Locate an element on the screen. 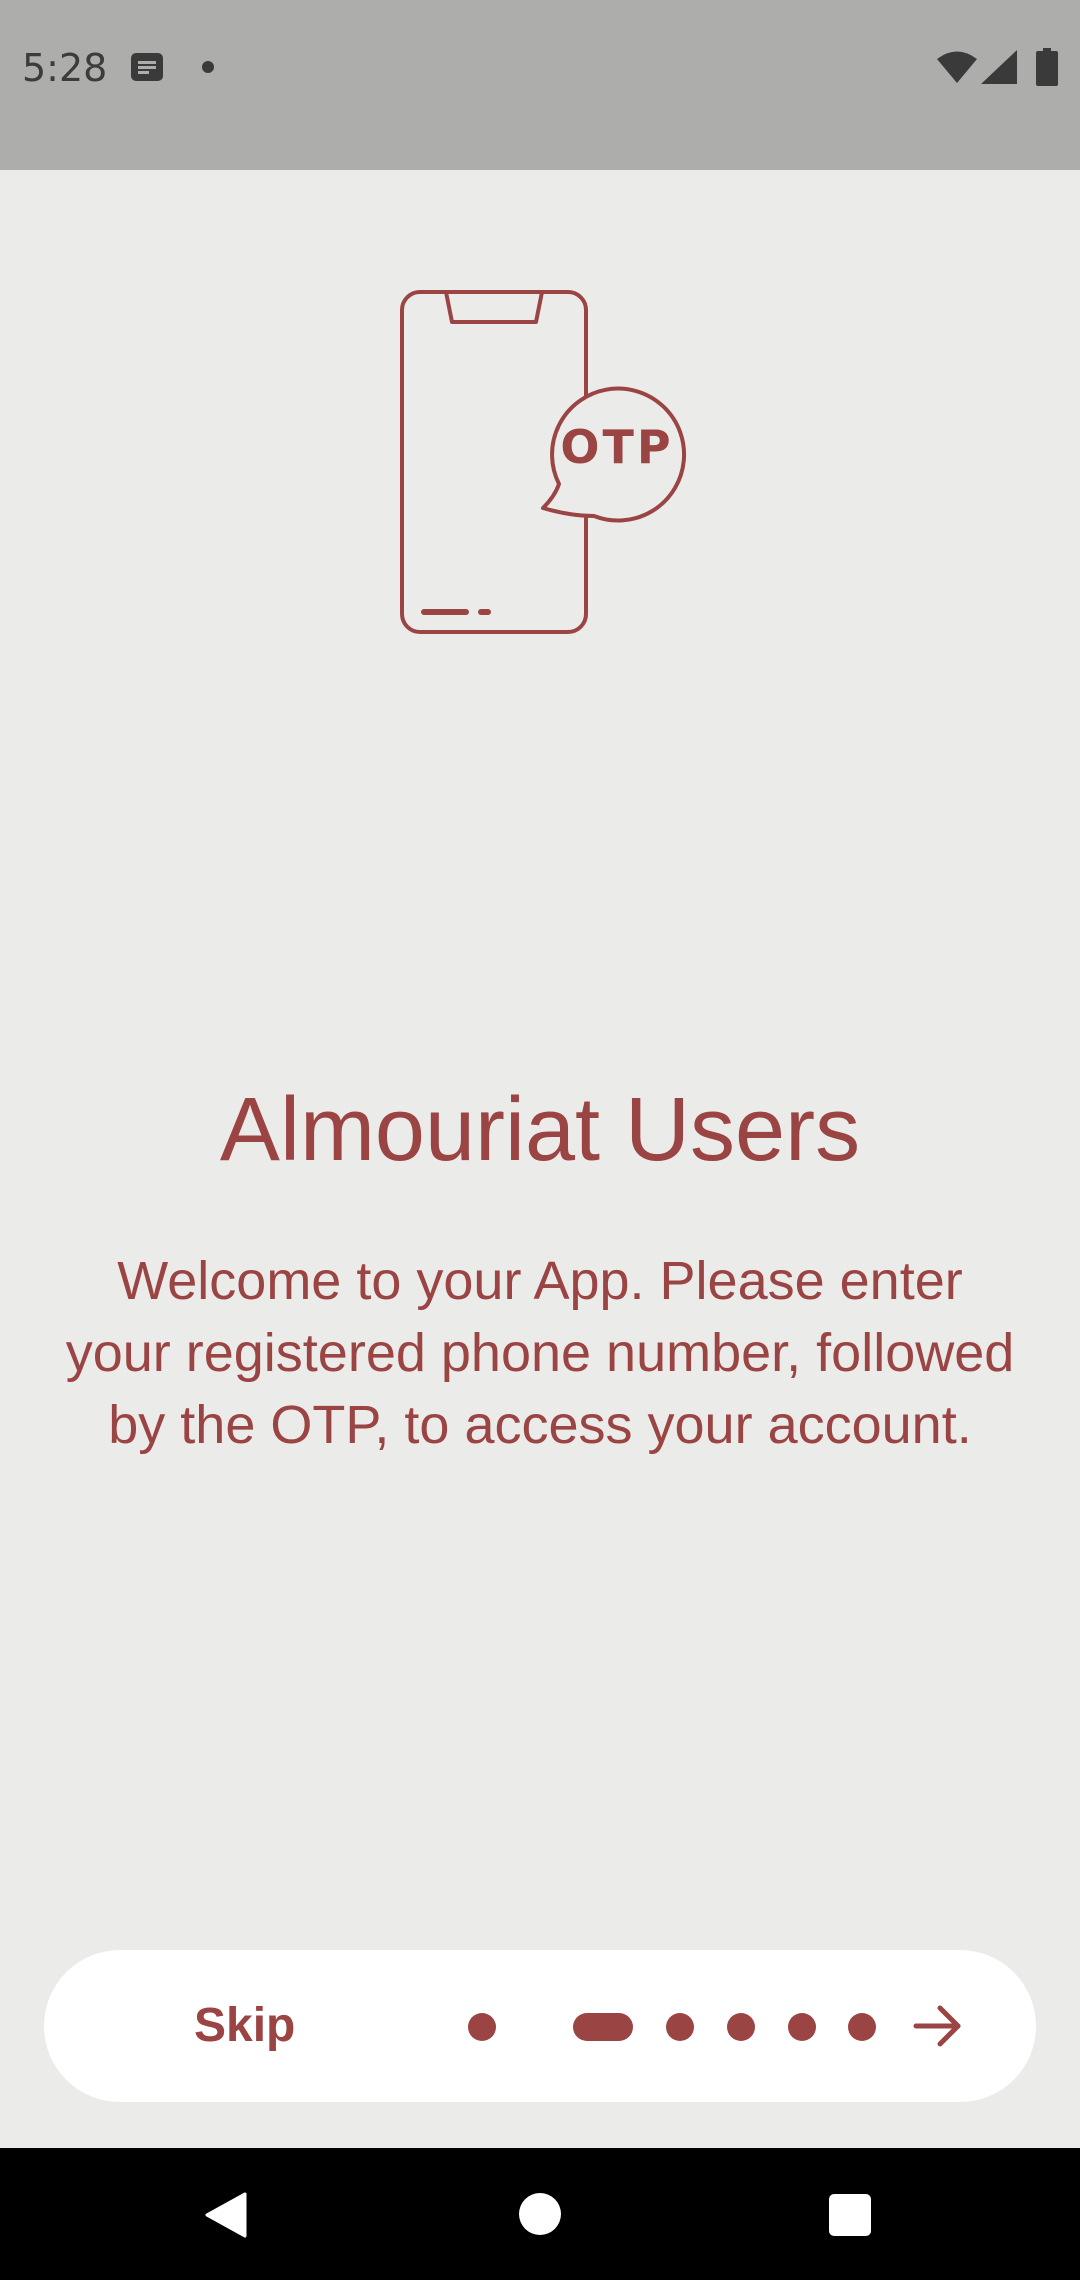 The height and width of the screenshot is (2280, 1080). status-bar: 5:28 is located at coordinates (540, 85).